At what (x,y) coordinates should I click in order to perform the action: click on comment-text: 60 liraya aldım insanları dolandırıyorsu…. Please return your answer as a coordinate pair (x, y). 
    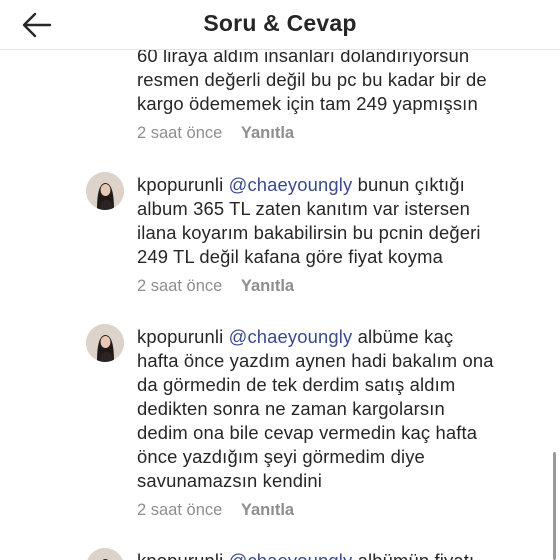
    Looking at the image, I should click on (337, 80).